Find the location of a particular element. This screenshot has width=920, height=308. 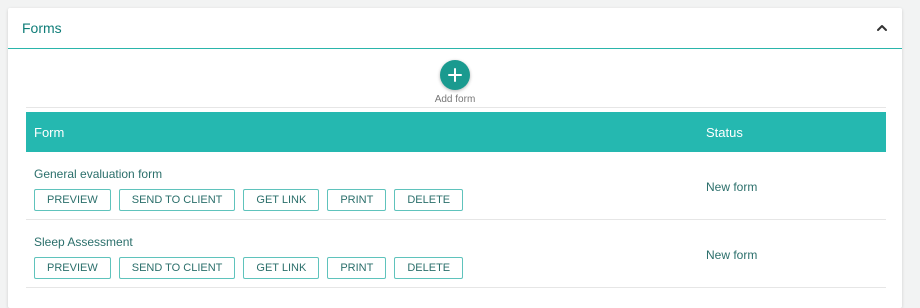

plus-icon is located at coordinates (455, 75).